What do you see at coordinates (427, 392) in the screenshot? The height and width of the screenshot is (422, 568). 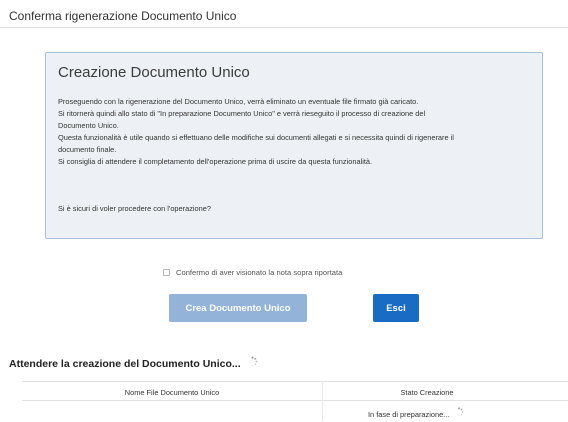 I see `column-header-status: Stato Creazione` at bounding box center [427, 392].